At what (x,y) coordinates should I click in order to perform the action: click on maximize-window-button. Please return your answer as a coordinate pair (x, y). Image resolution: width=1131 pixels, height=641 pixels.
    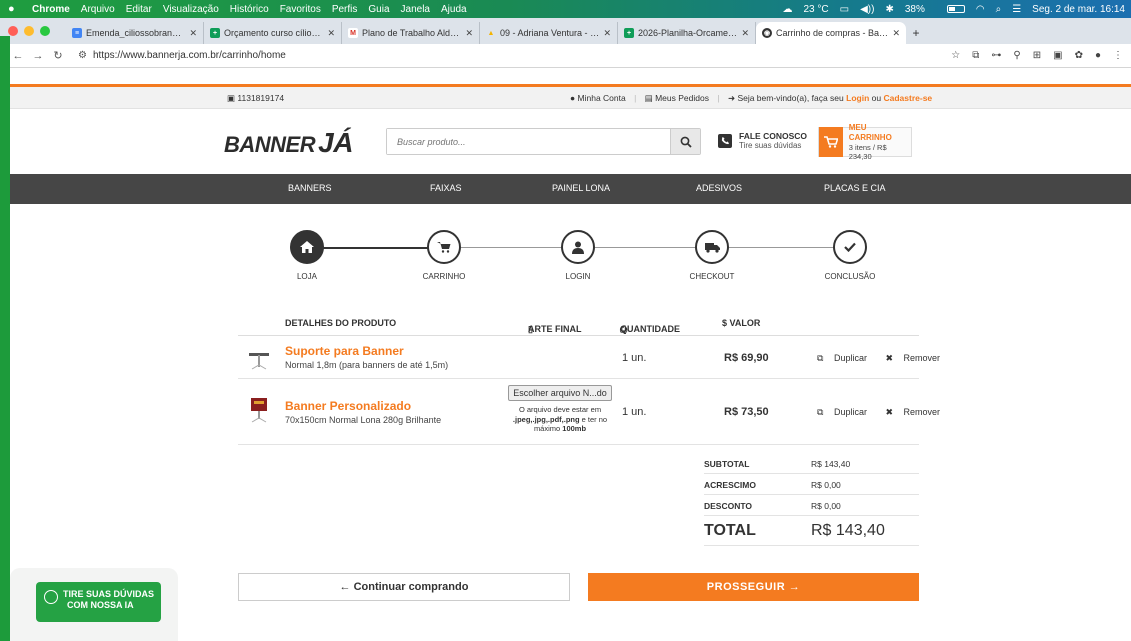
    Looking at the image, I should click on (45, 31).